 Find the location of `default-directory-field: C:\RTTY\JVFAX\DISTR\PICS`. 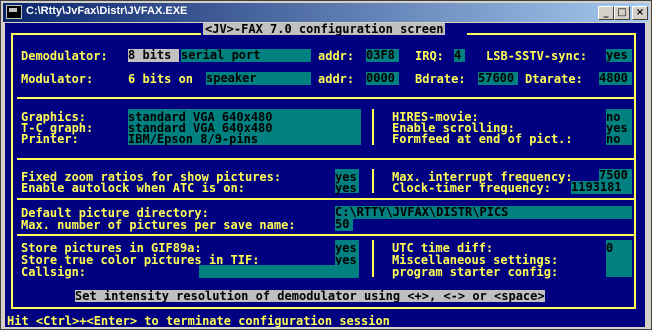

default-directory-field: C:\RTTY\JVFAX\DISTR\PICS is located at coordinates (483, 212).